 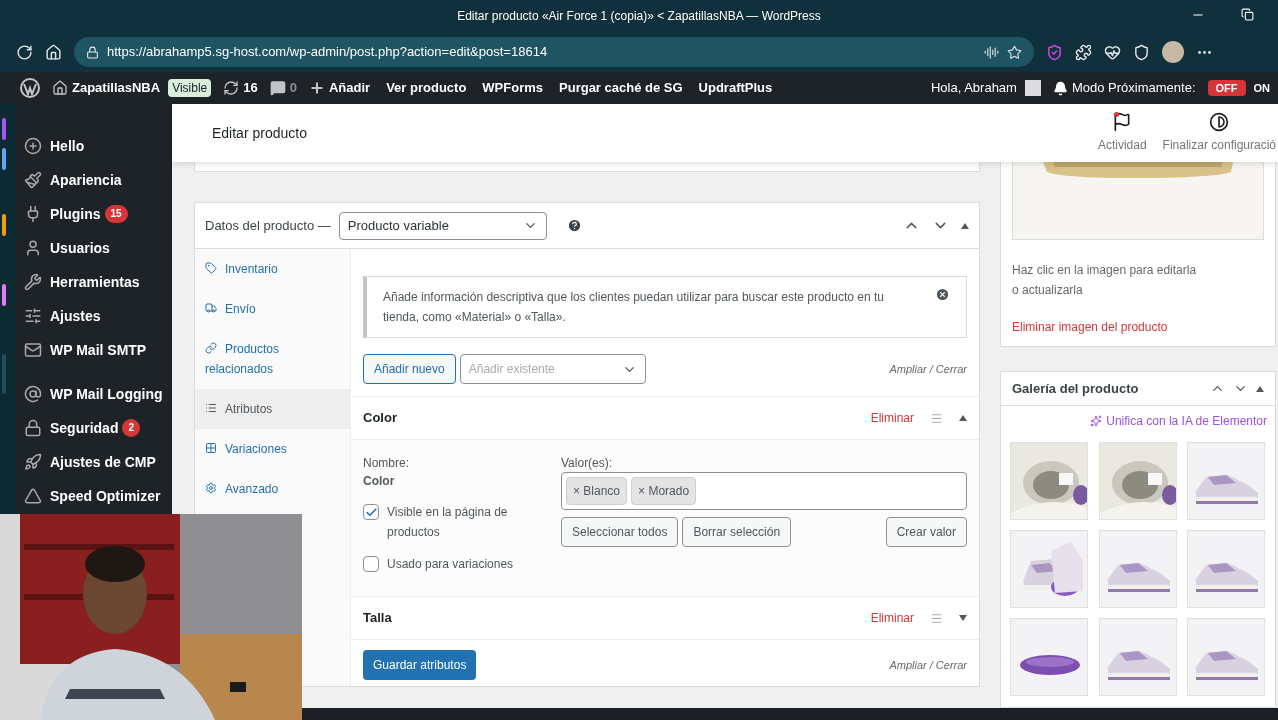 What do you see at coordinates (33, 146) in the screenshot?
I see `plus-circle-icon` at bounding box center [33, 146].